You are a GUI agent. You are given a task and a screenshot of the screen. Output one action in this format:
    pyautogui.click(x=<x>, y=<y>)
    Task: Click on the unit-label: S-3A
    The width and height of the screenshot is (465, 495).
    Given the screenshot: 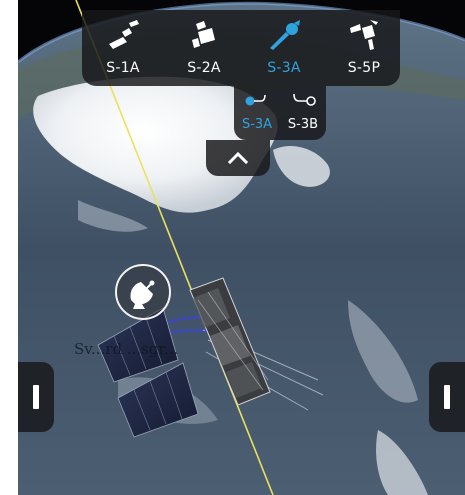 What is the action you would take?
    pyautogui.click(x=257, y=124)
    